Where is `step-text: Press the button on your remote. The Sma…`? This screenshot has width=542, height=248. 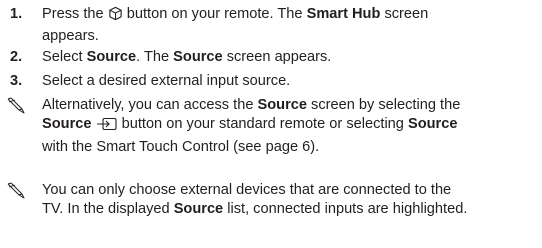 step-text: Press the button on your remote. The Sma… is located at coordinates (235, 25).